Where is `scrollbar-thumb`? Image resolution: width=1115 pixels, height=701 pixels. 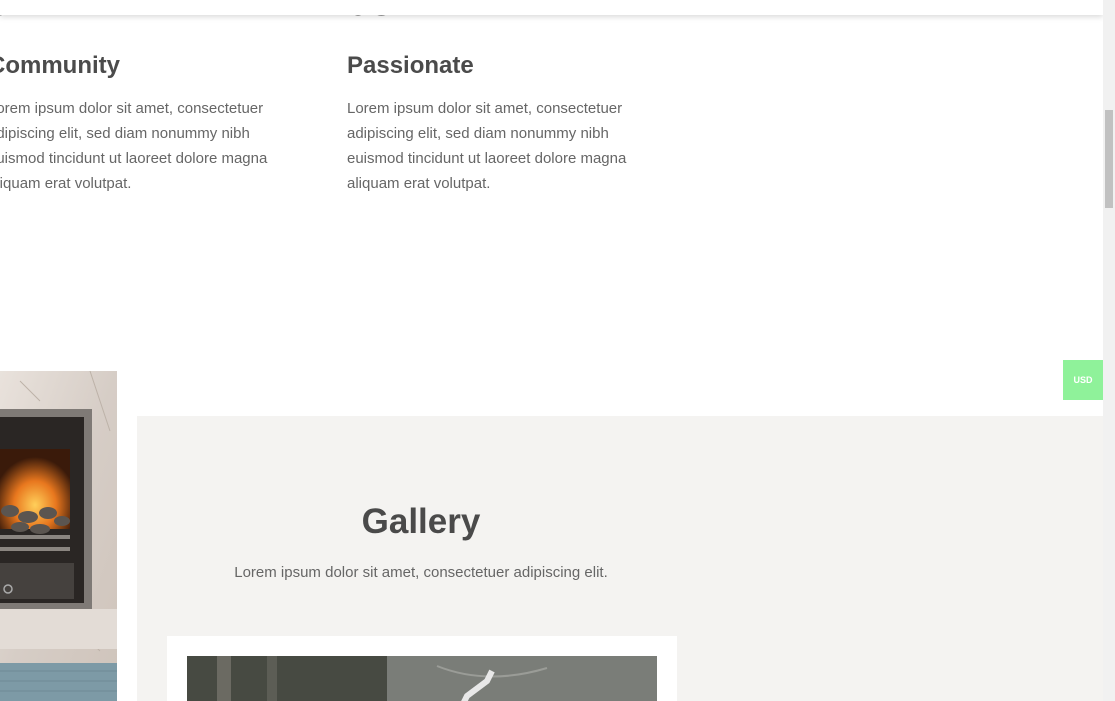 scrollbar-thumb is located at coordinates (1109, 159).